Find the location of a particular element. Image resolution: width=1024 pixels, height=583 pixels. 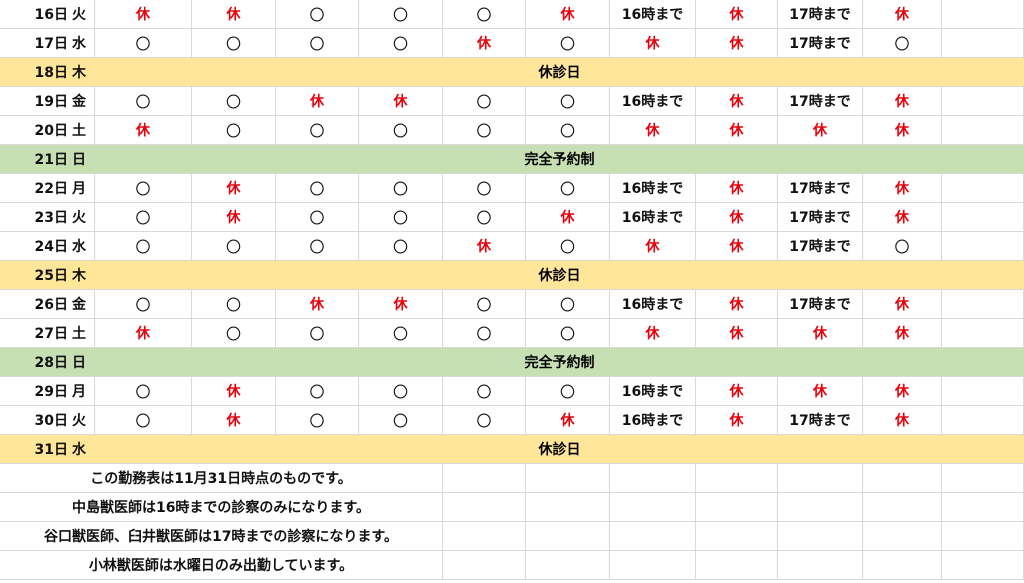

note-line: この勤務表は11月31日時点のものです。 is located at coordinates (221, 478).